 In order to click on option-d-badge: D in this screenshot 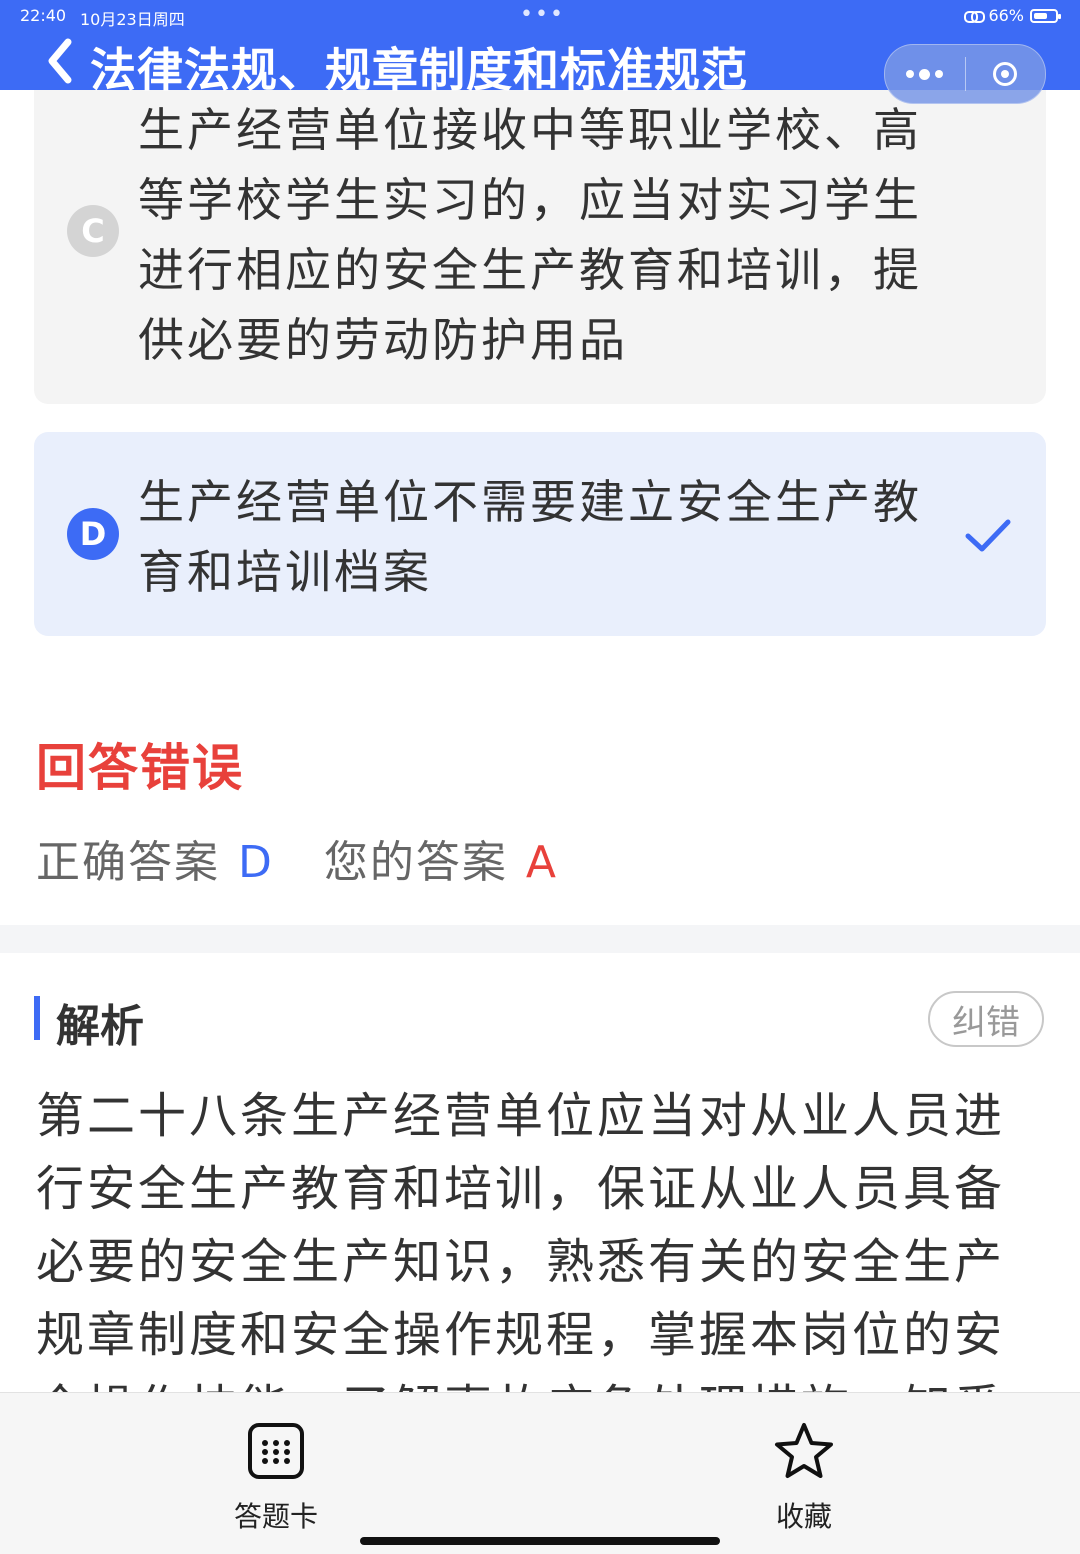, I will do `click(93, 534)`.